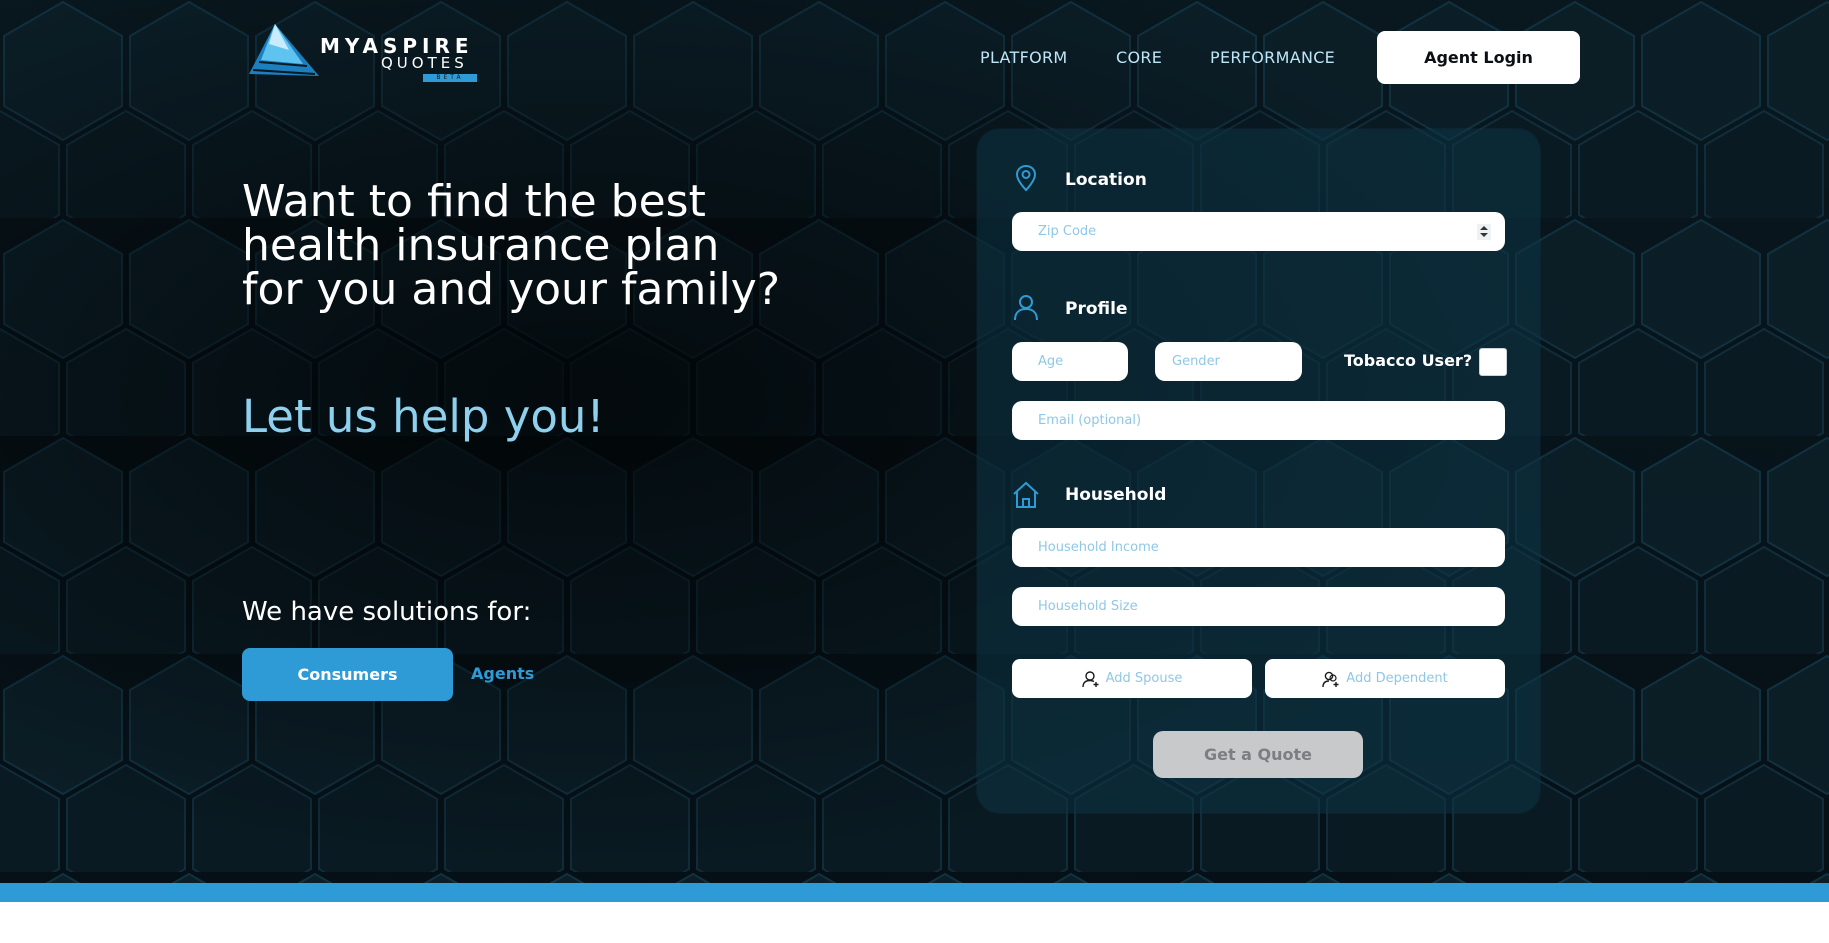  Describe the element at coordinates (474, 201) in the screenshot. I see `headline-line-1: Want to find the best` at that location.